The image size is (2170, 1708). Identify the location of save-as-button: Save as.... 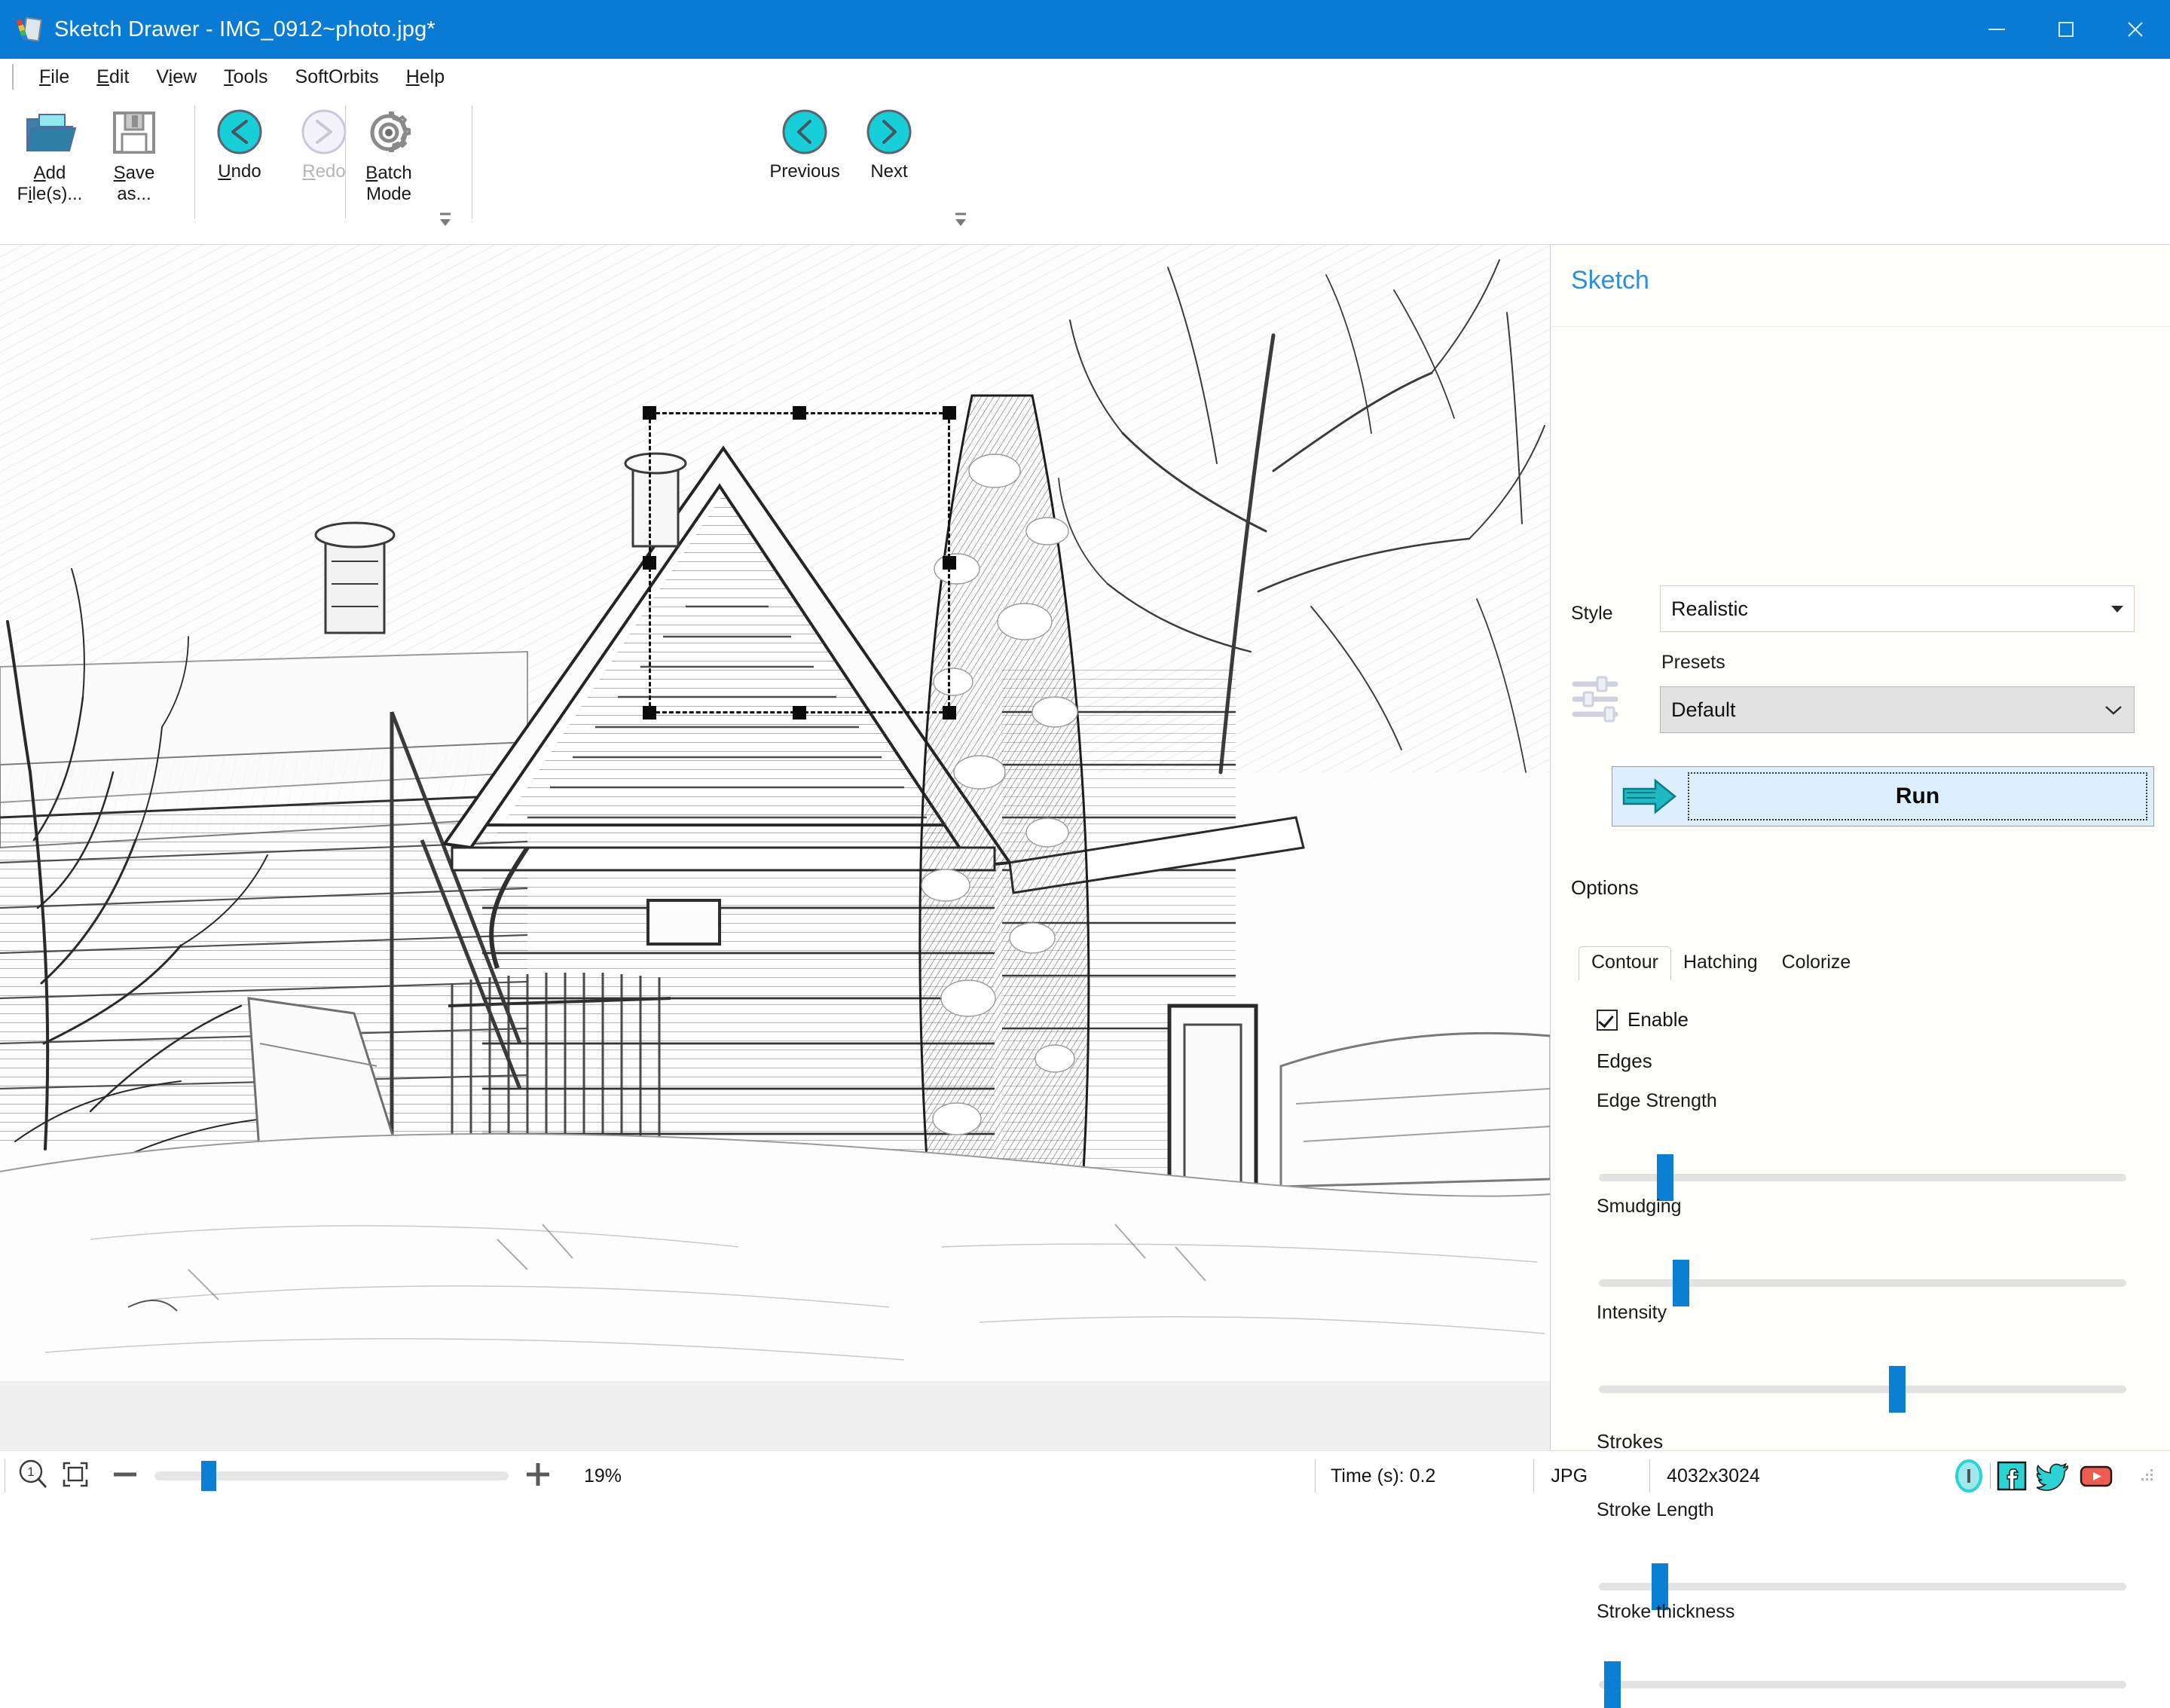
(134, 163).